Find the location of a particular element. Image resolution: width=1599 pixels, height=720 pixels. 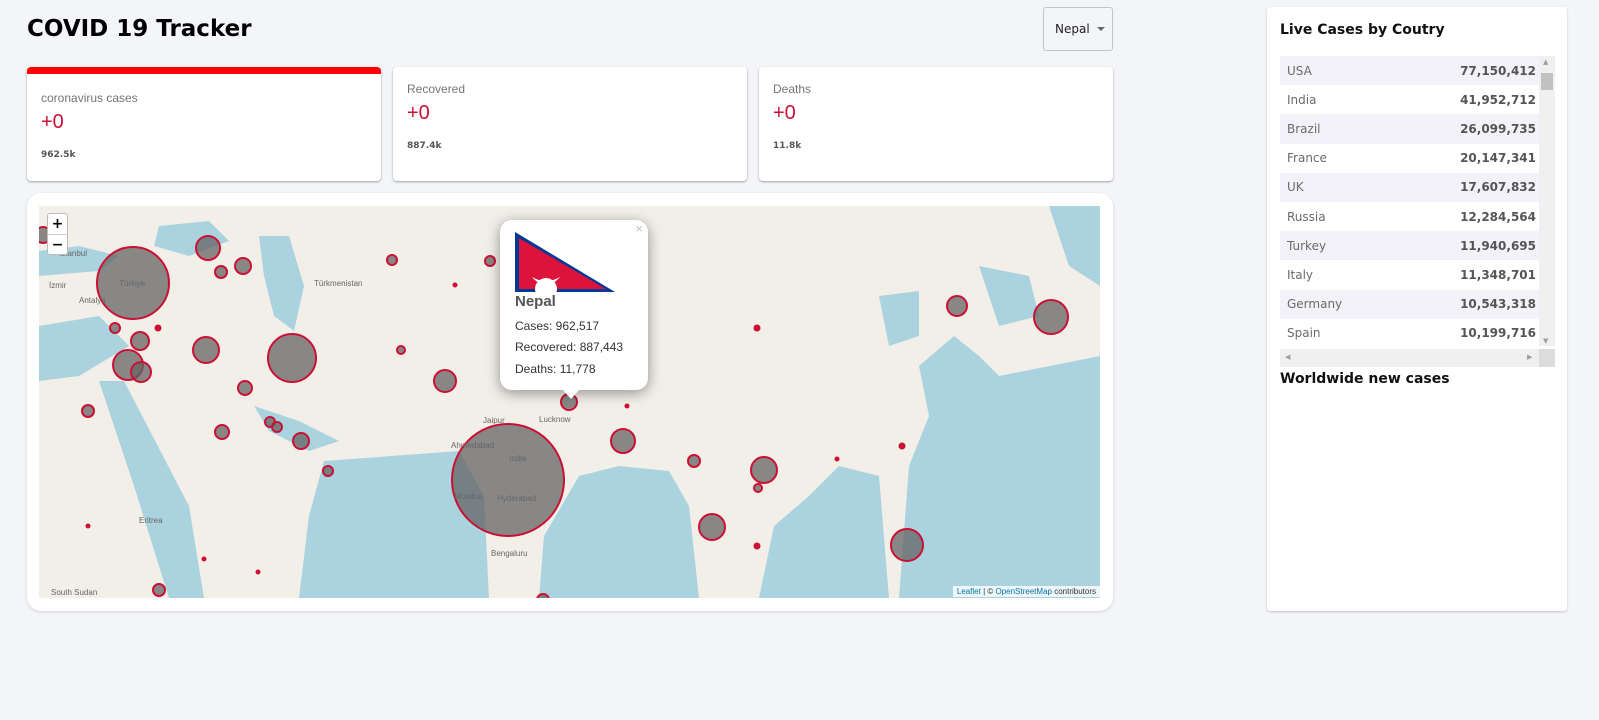

card-total: 962.5k is located at coordinates (58, 155).